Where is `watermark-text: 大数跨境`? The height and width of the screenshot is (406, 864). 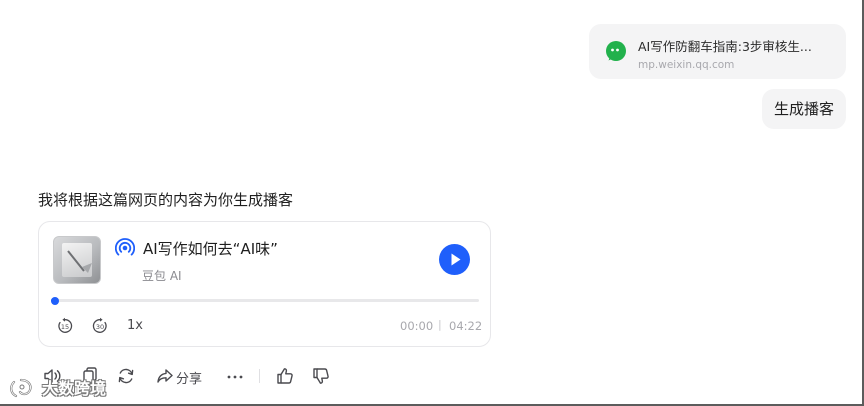 watermark-text: 大数跨境 is located at coordinates (74, 388).